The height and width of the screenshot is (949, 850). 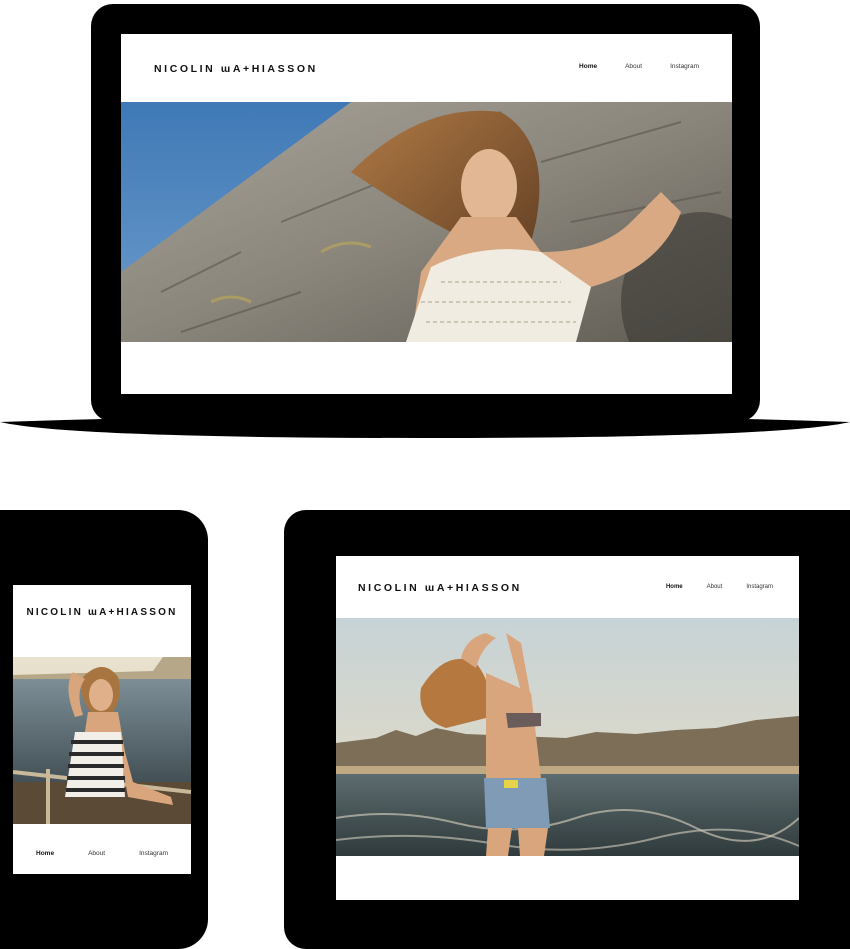 I want to click on hero-image-beach-railing, so click(x=102, y=740).